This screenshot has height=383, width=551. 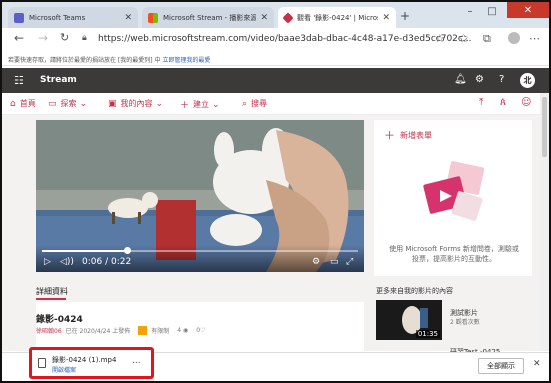 What do you see at coordinates (67, 262) in the screenshot?
I see `volume-icon: ◁))` at bounding box center [67, 262].